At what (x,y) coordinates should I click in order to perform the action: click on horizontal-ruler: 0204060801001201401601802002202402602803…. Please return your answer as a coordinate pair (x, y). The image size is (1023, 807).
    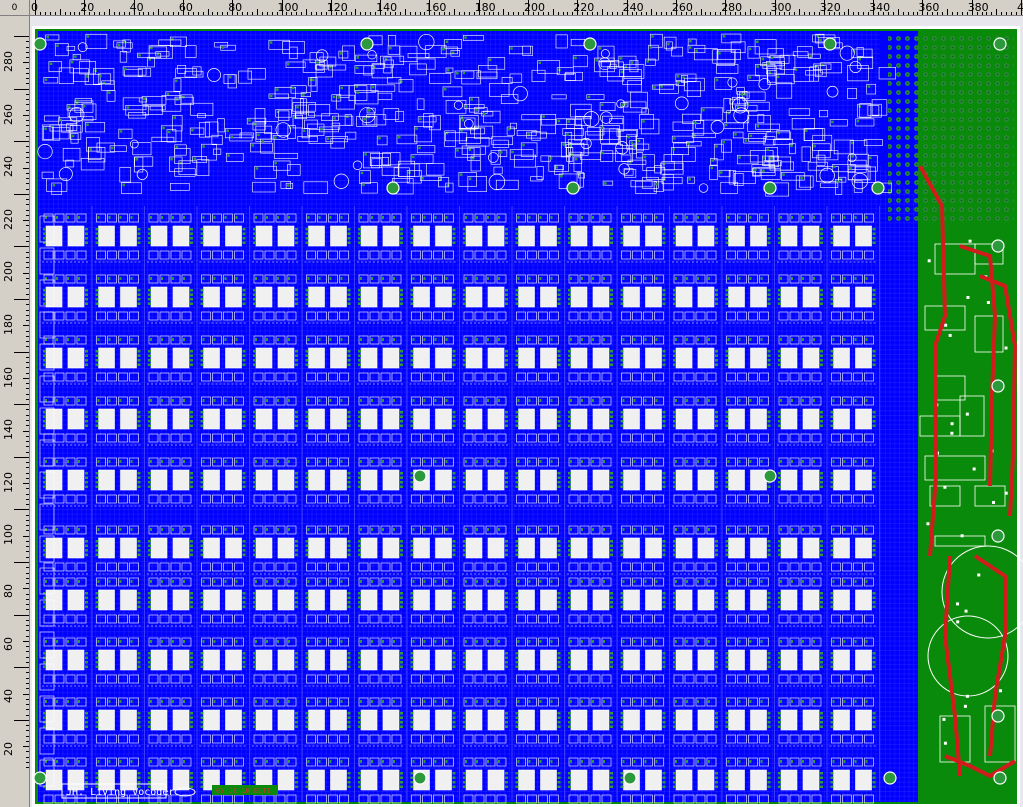
    Looking at the image, I should click on (526, 8).